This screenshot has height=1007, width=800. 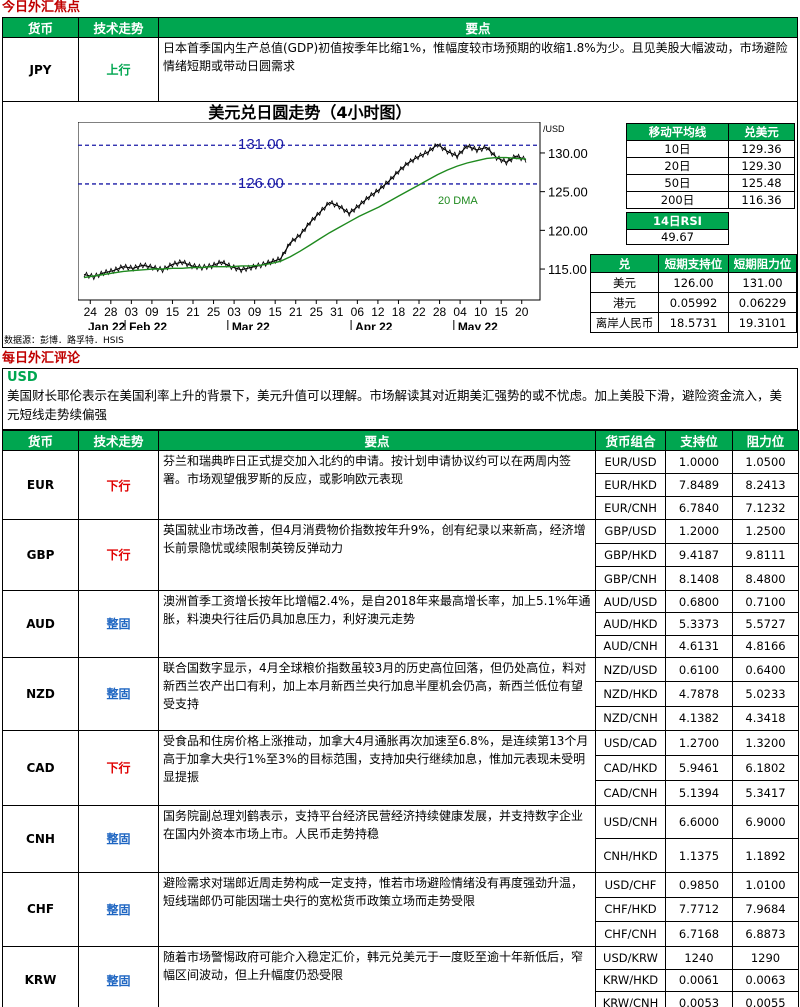 What do you see at coordinates (699, 767) in the screenshot?
I see `support-level: 5.9461` at bounding box center [699, 767].